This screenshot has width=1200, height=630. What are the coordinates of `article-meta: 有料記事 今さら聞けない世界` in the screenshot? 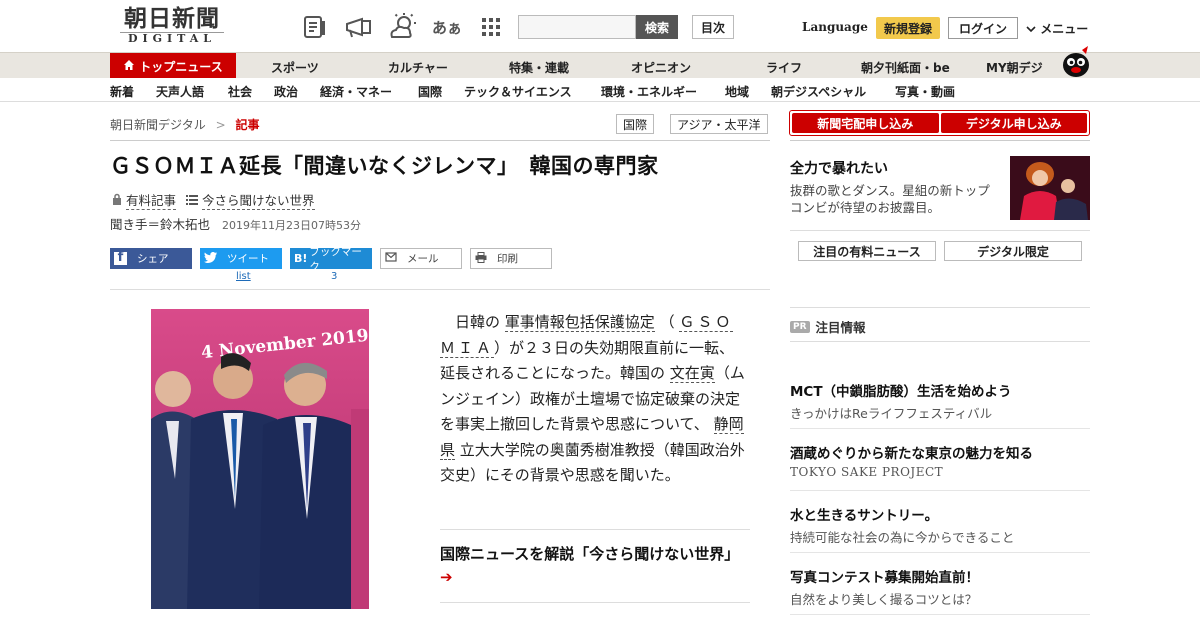 It's located at (213, 200).